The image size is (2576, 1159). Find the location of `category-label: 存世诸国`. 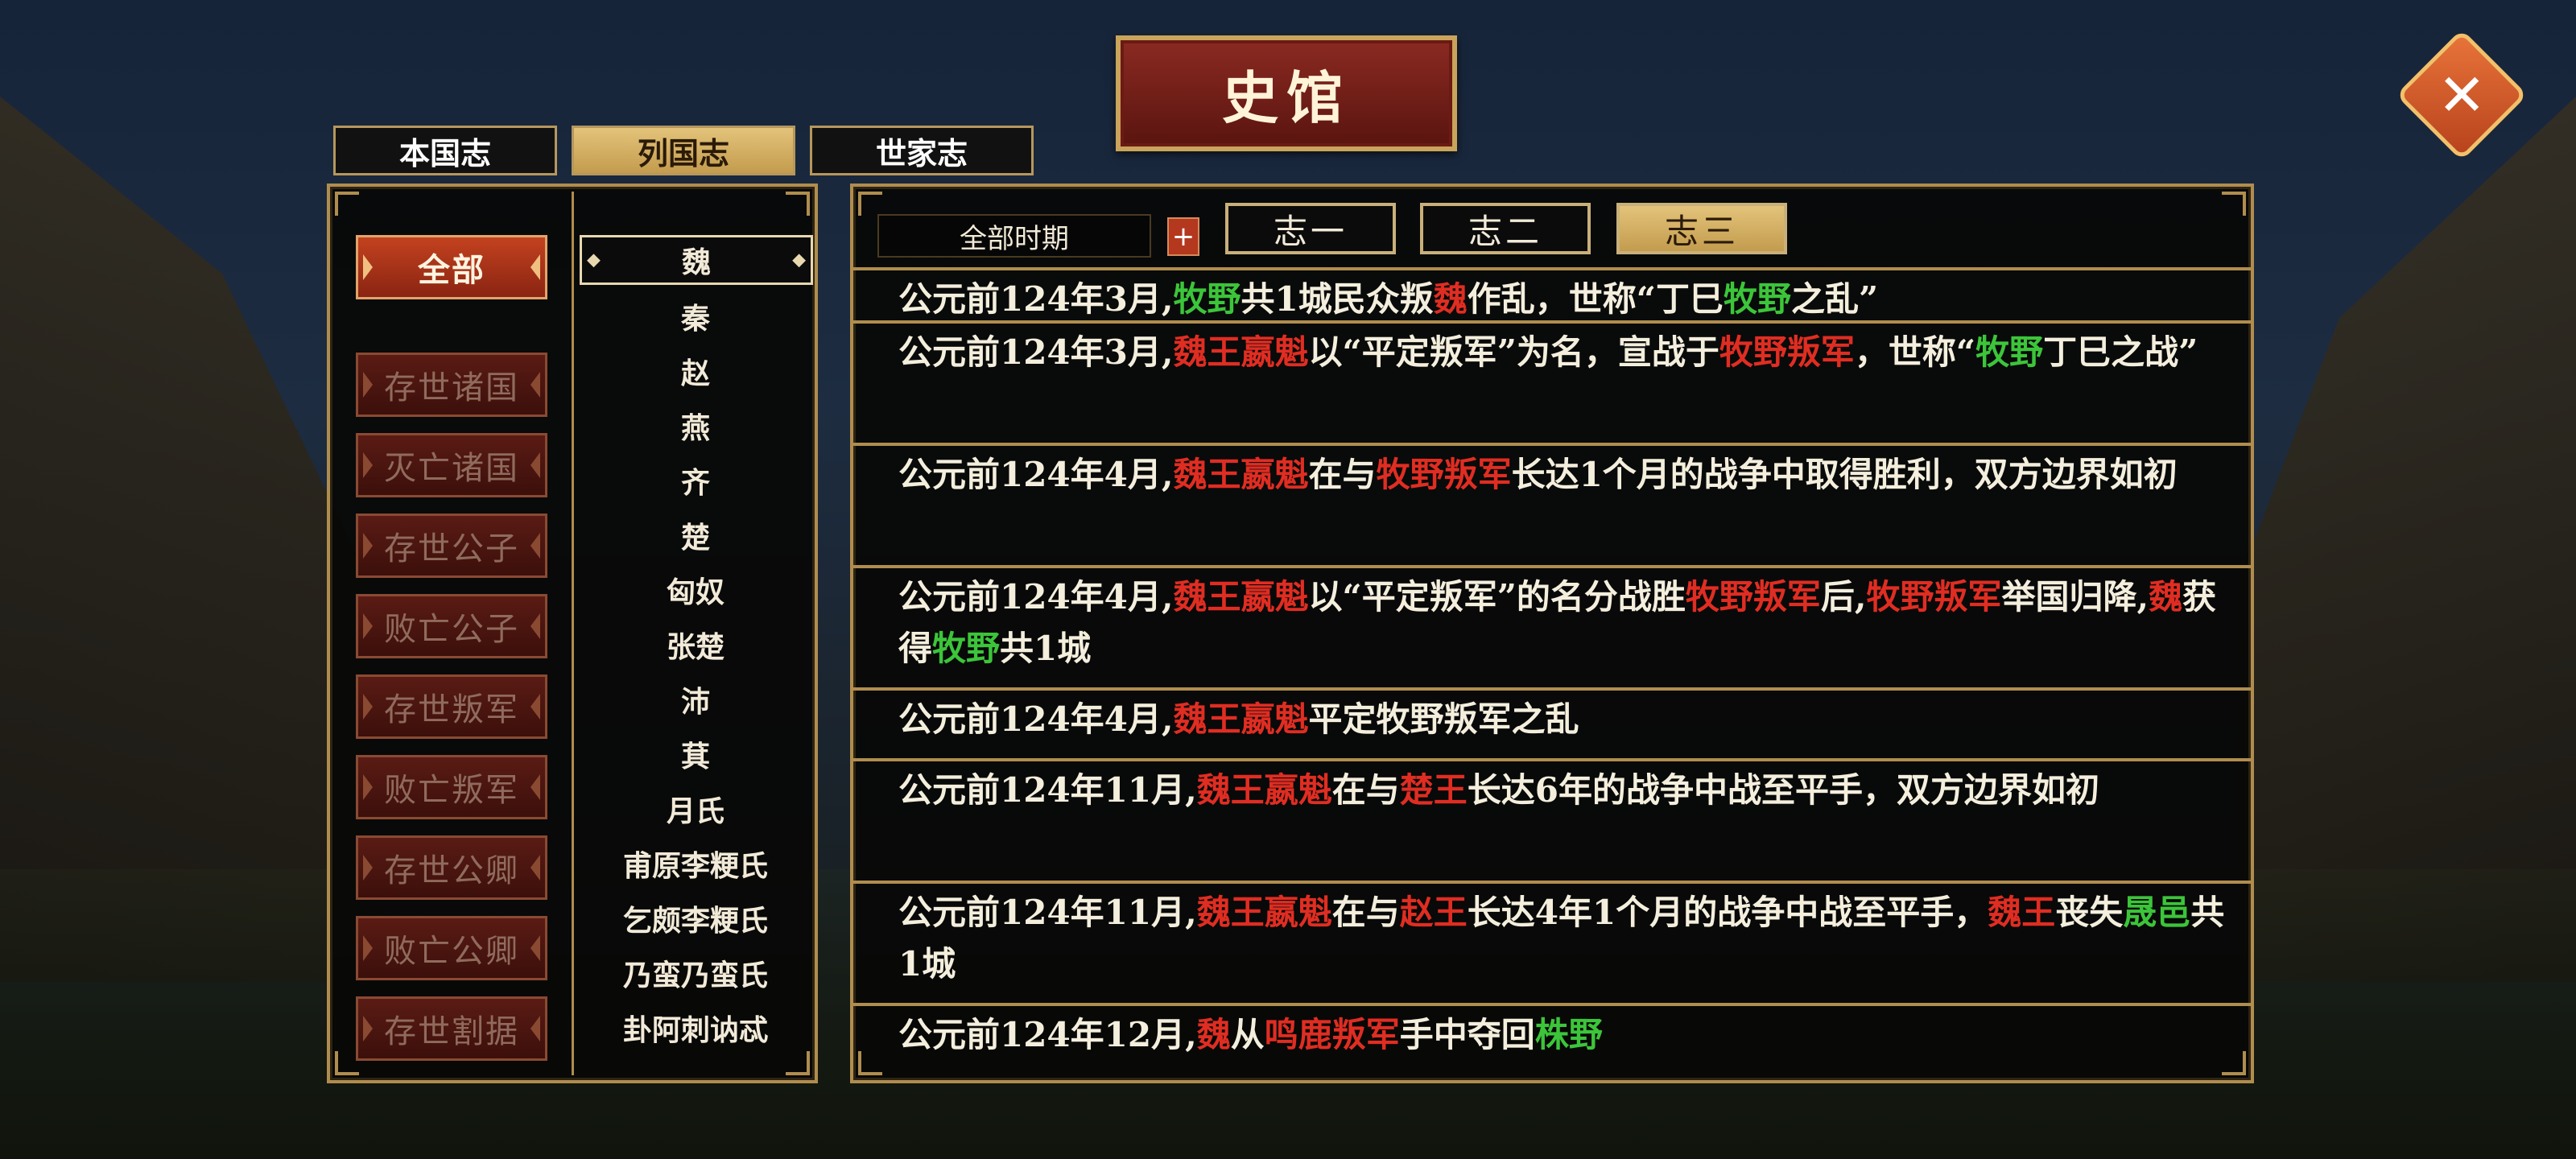

category-label: 存世诸国 is located at coordinates (451, 387).